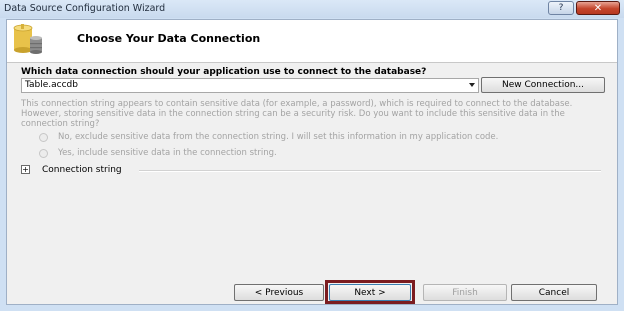 This screenshot has height=311, width=624. What do you see at coordinates (43, 137) in the screenshot?
I see `exclude-radio-button` at bounding box center [43, 137].